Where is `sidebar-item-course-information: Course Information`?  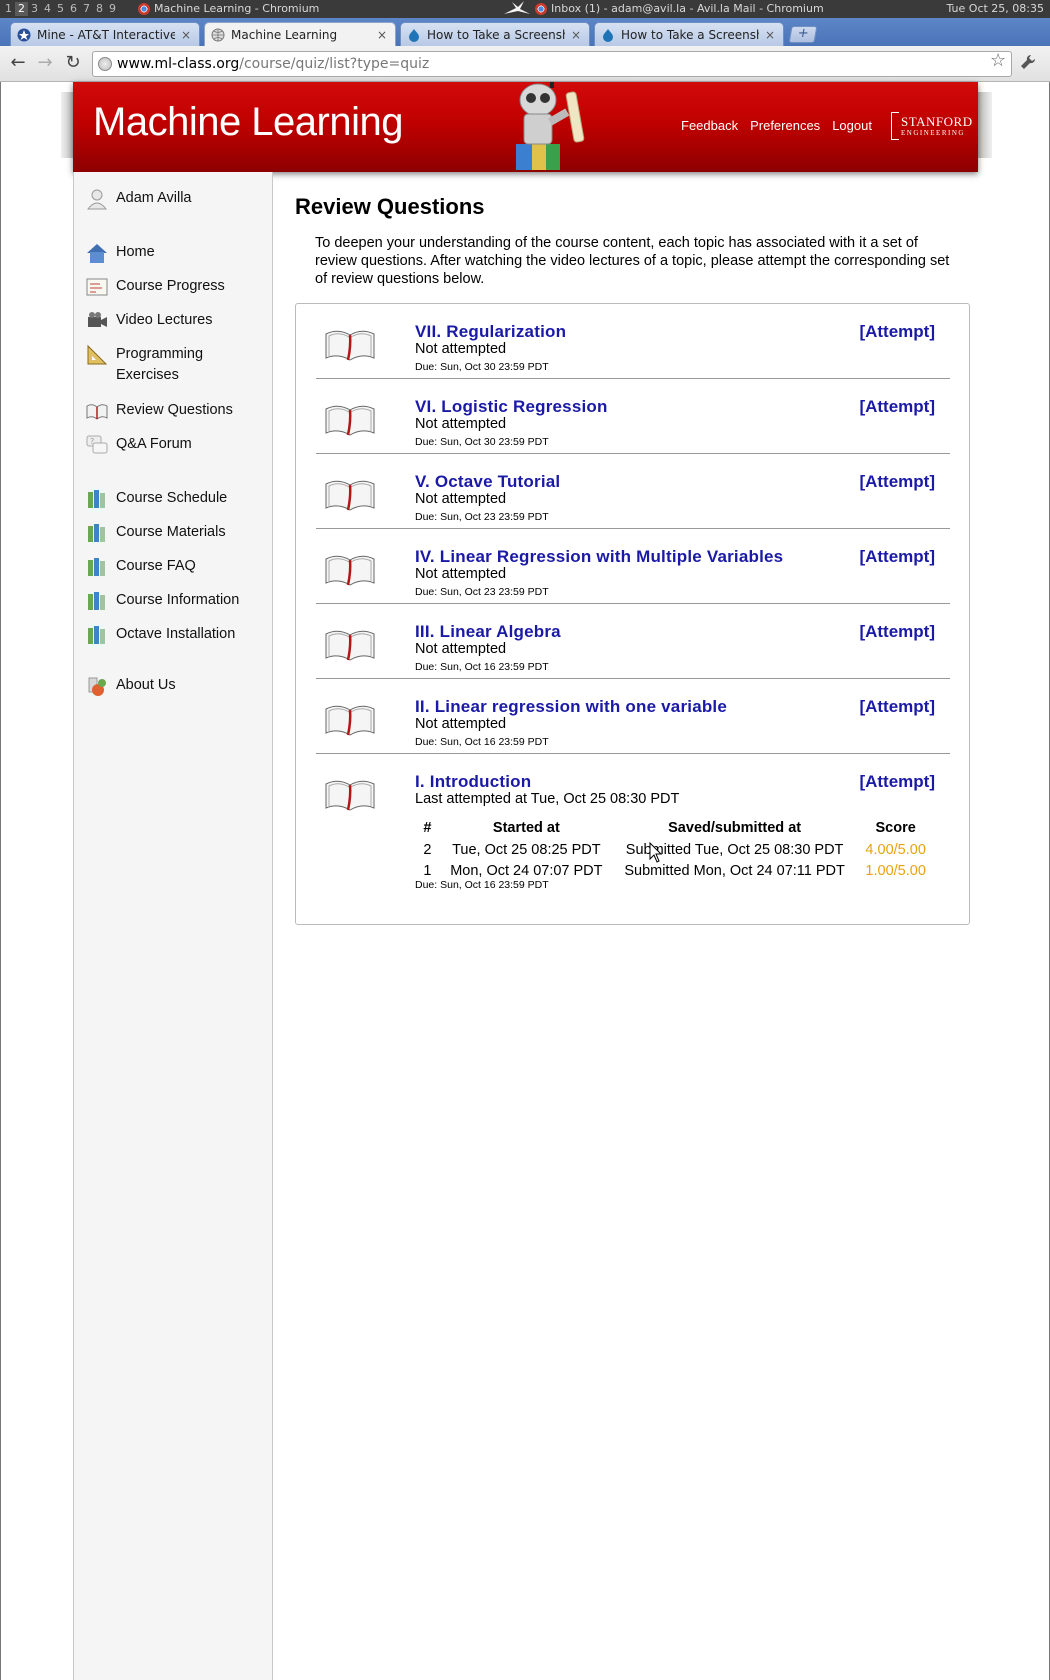 sidebar-item-course-information: Course Information is located at coordinates (176, 601).